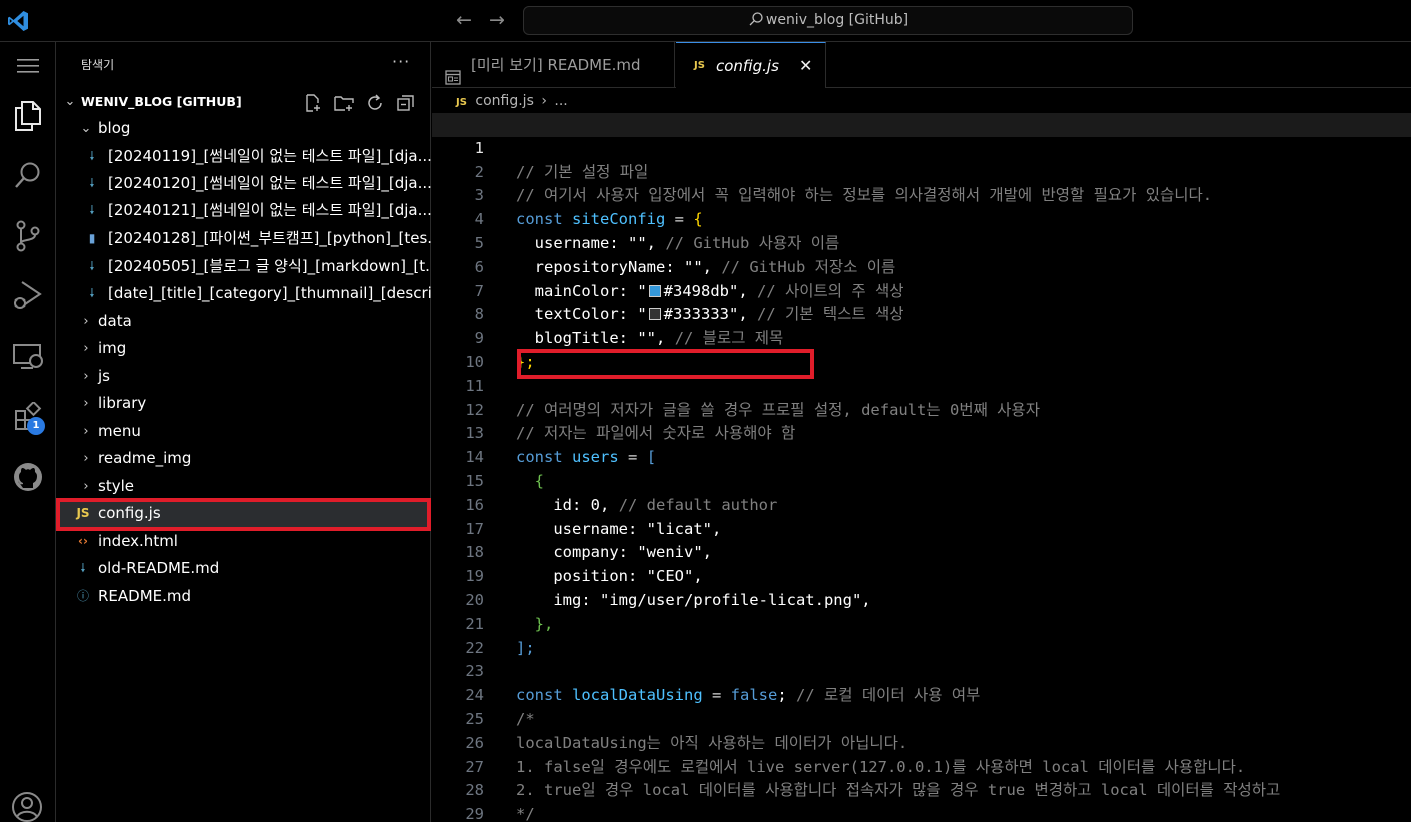  I want to click on extensions-icon: 1, so click(28, 417).